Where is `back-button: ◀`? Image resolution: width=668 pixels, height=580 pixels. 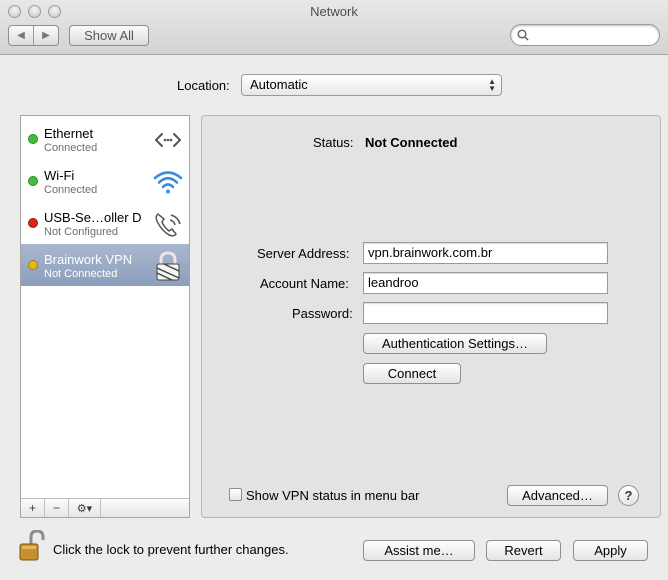
back-button: ◀ is located at coordinates (21, 35).